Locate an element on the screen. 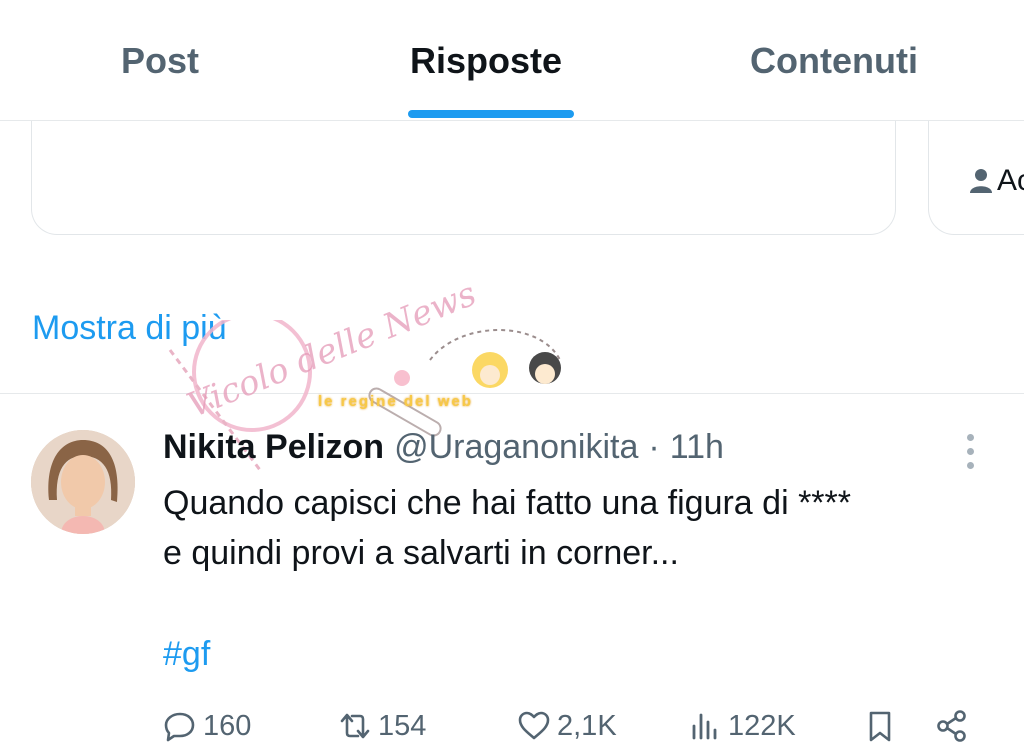 The image size is (1024, 753). tab-contenuti: Contenuti is located at coordinates (834, 61).